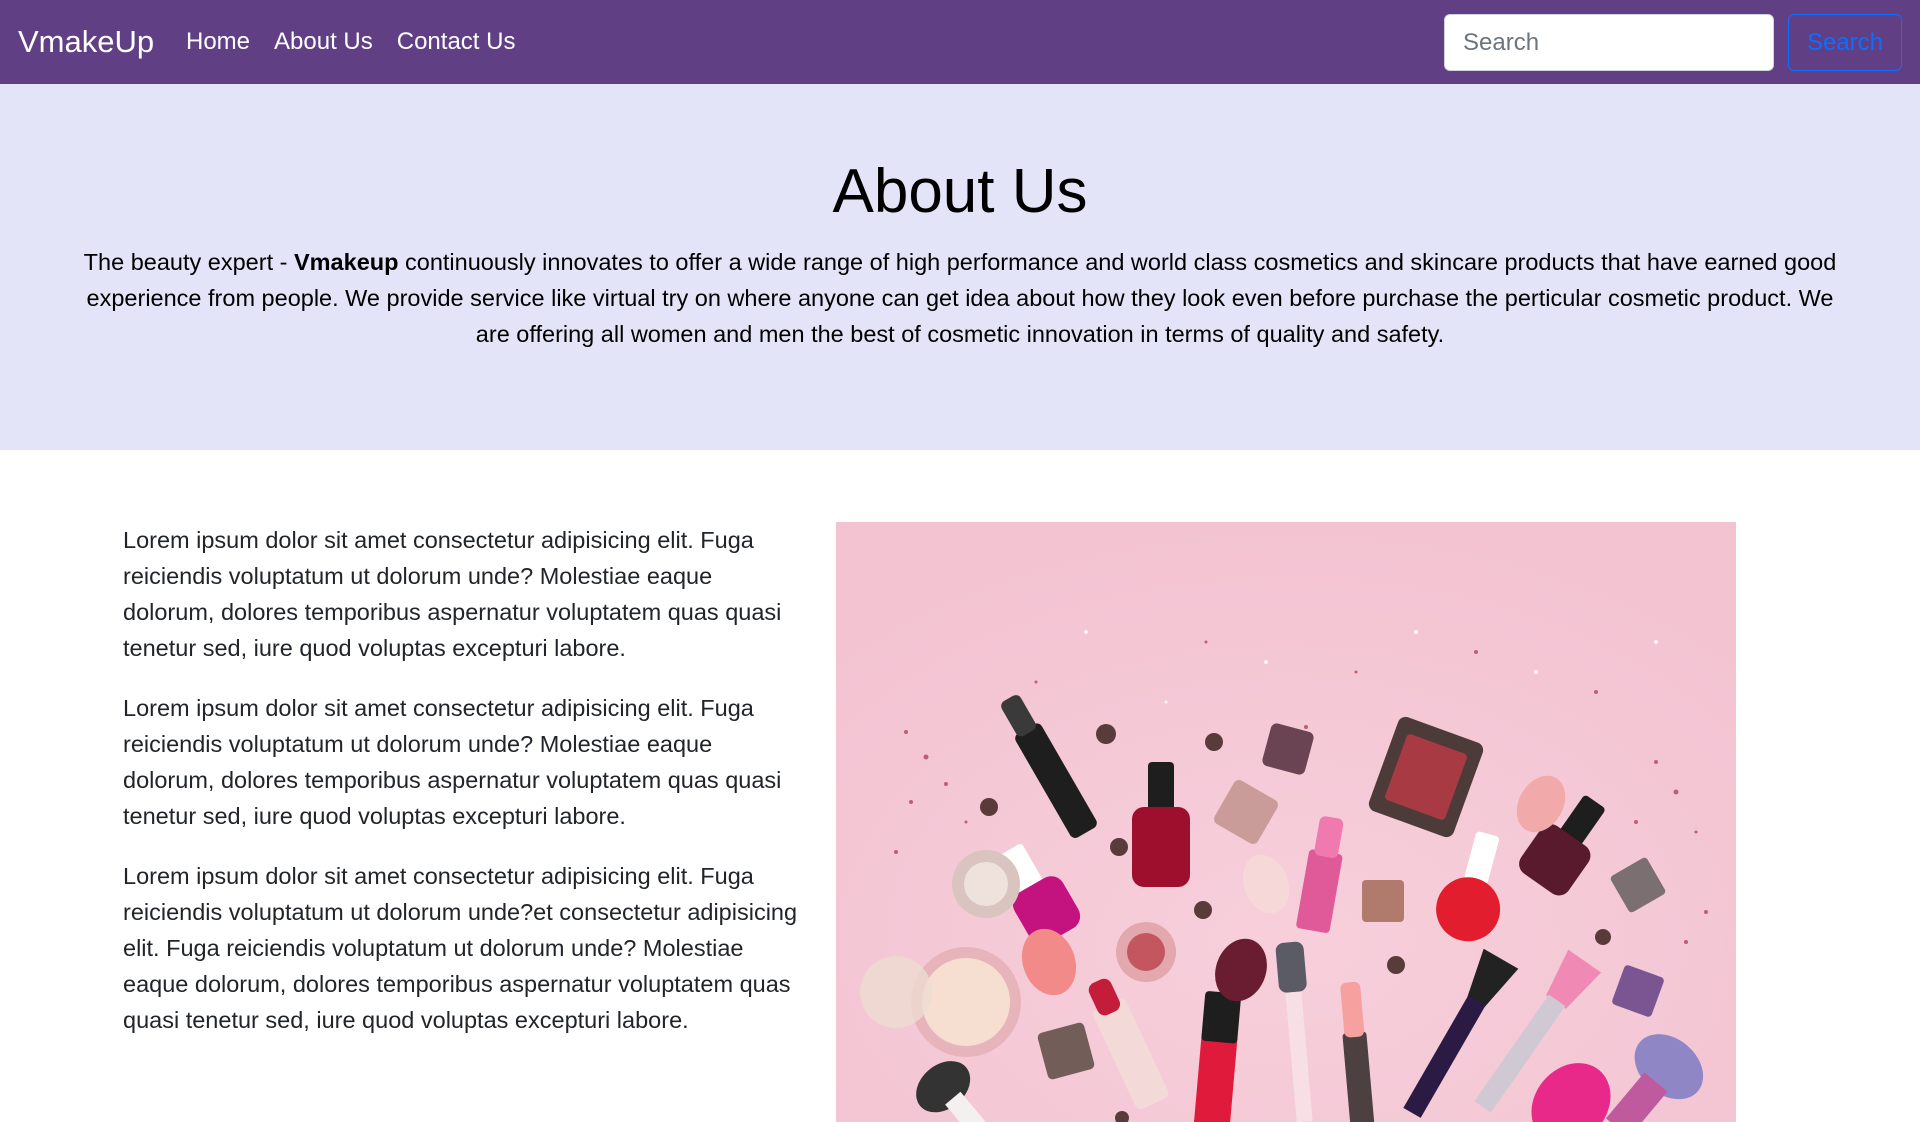 This screenshot has width=1920, height=1122. What do you see at coordinates (323, 42) in the screenshot?
I see `nav-link-about-us: About Us` at bounding box center [323, 42].